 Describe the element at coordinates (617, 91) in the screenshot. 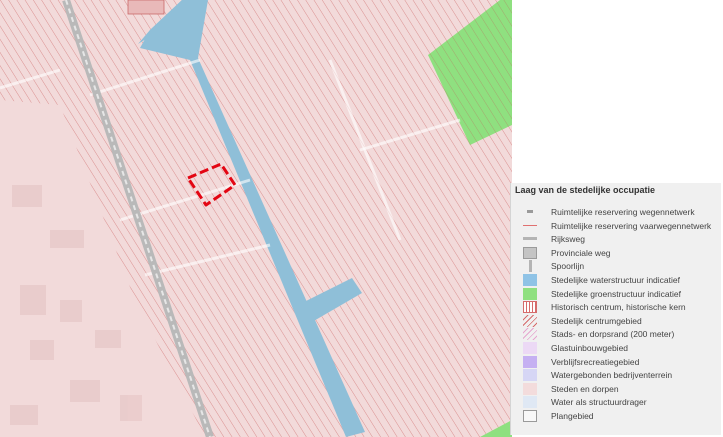

I see `map-blank-area` at that location.